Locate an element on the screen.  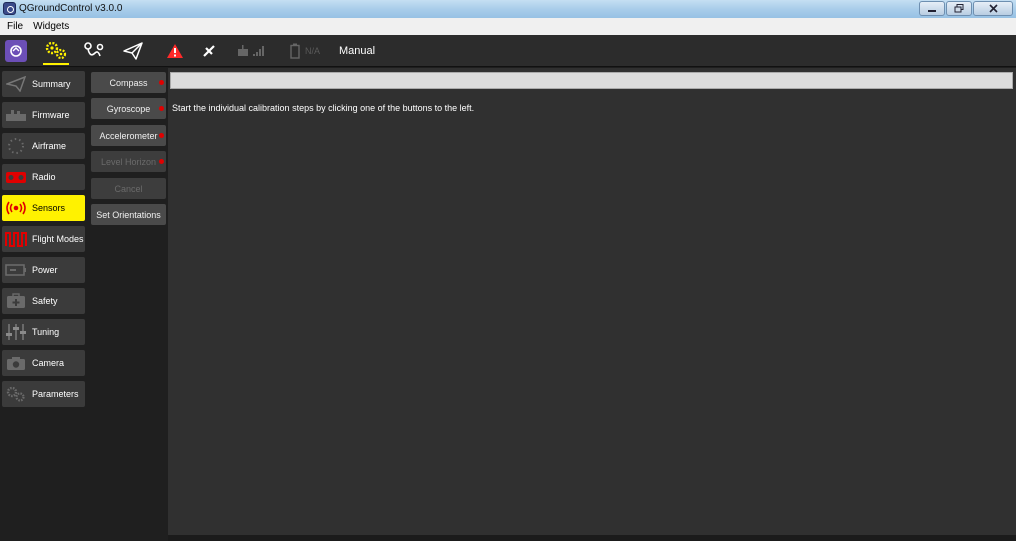
flight-mode-selector: Manual is located at coordinates (357, 51).